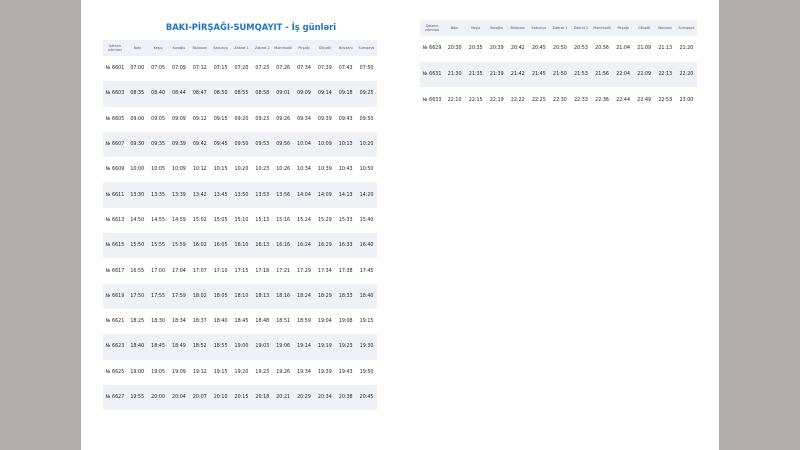 This screenshot has width=800, height=450. What do you see at coordinates (262, 321) in the screenshot?
I see `time-cell: 18:48` at bounding box center [262, 321].